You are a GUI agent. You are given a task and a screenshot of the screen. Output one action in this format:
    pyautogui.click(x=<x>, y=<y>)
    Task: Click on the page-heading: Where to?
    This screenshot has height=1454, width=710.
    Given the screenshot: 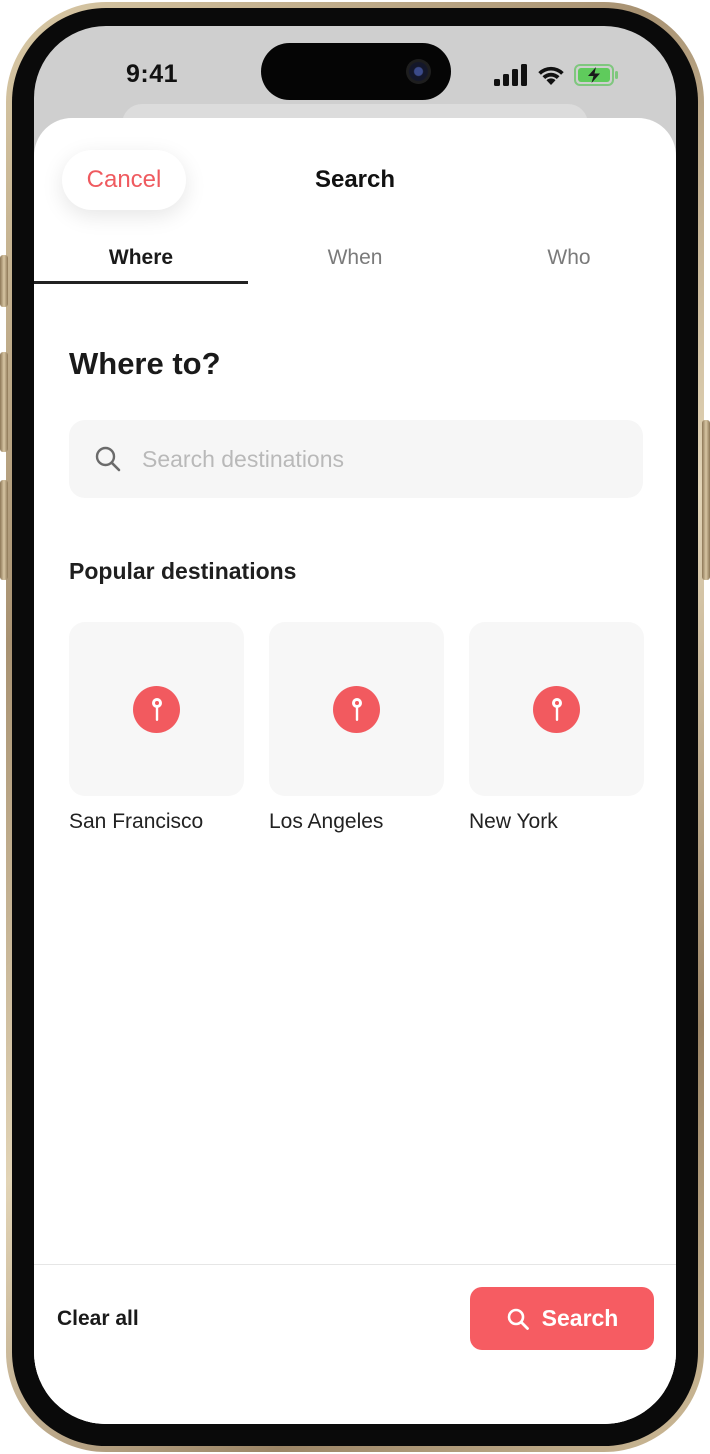 What is the action you would take?
    pyautogui.click(x=145, y=363)
    